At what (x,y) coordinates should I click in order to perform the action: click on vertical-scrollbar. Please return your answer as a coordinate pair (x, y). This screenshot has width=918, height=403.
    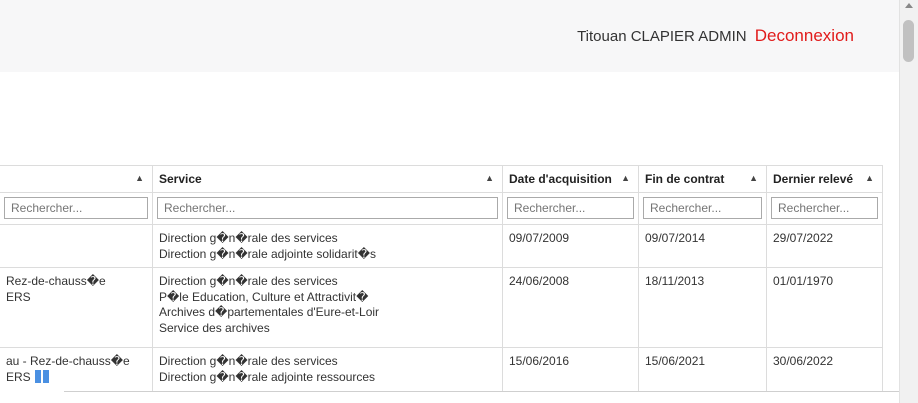
    Looking at the image, I should click on (908, 201).